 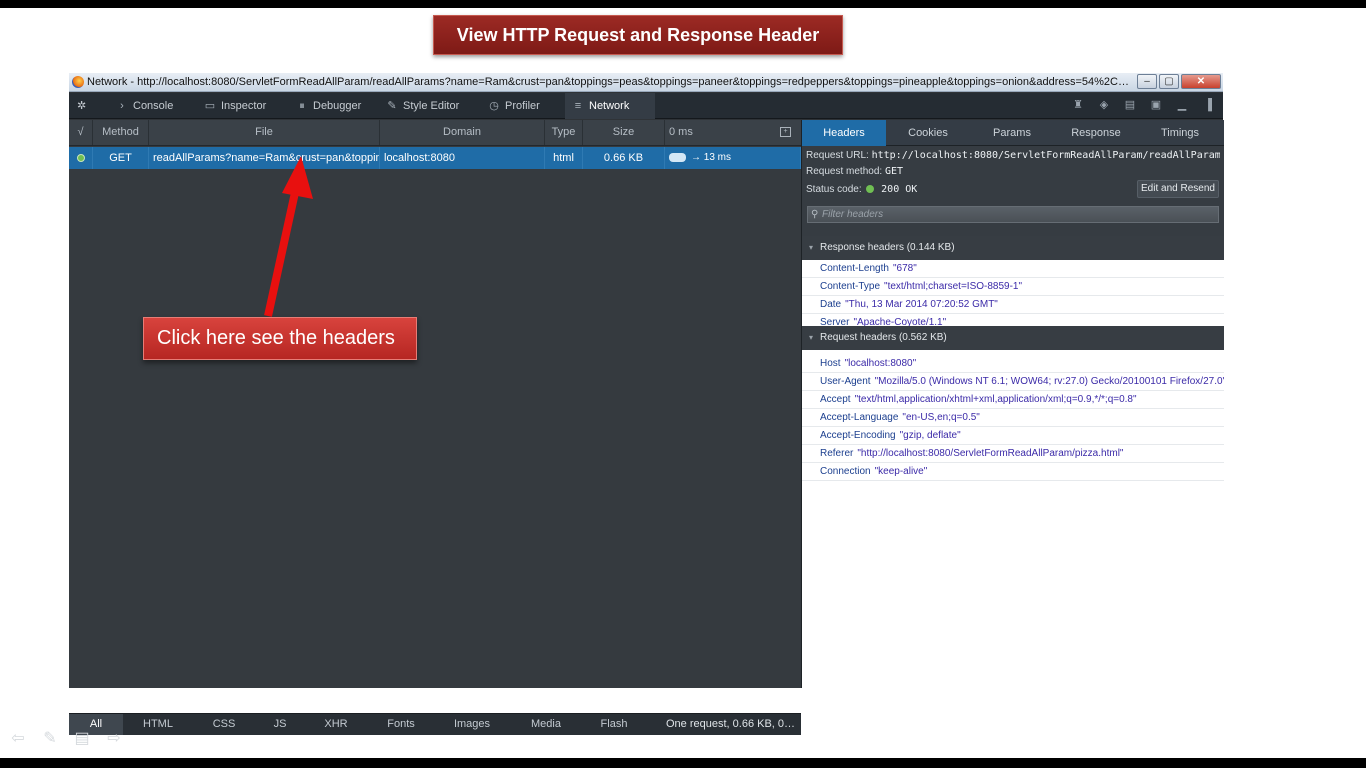 What do you see at coordinates (844, 133) in the screenshot?
I see `tab-headers: Headers` at bounding box center [844, 133].